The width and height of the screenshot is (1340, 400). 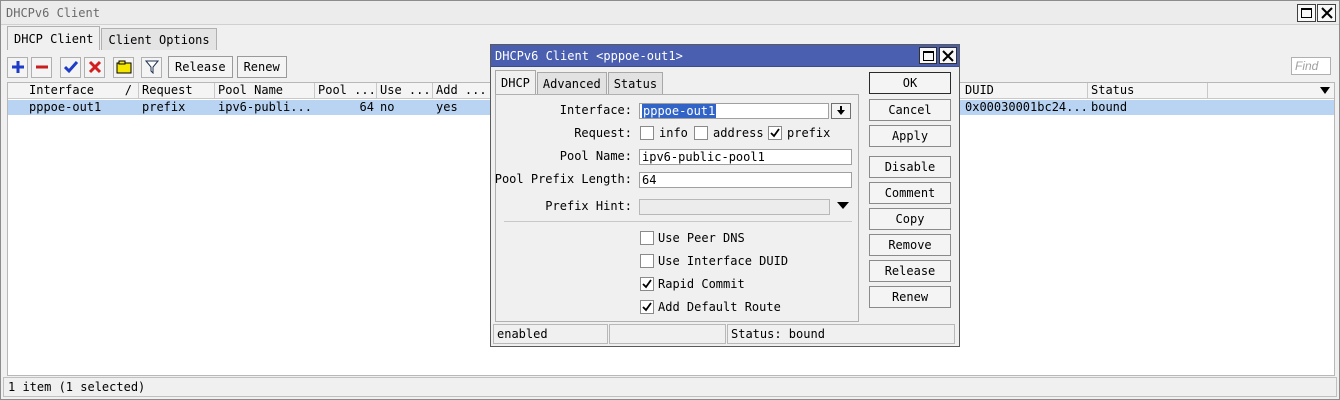 I want to click on tab-dhcp: DHCP, so click(x=515, y=82).